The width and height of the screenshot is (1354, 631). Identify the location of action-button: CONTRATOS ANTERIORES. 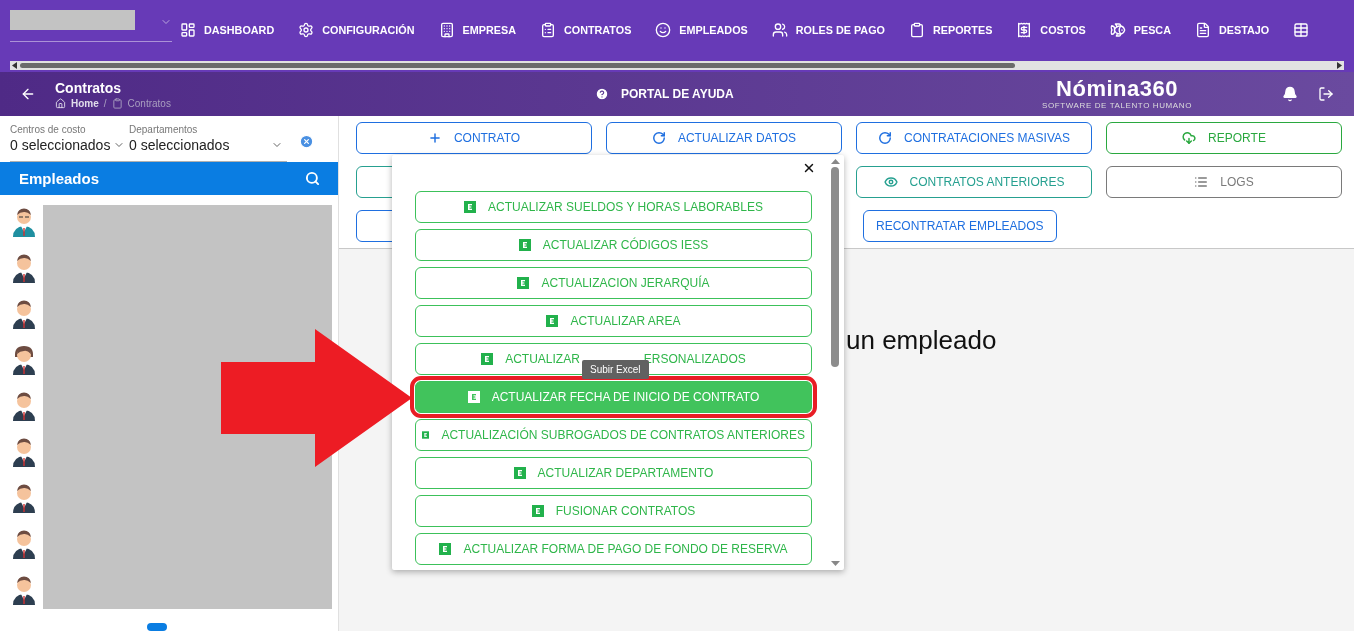
(974, 182).